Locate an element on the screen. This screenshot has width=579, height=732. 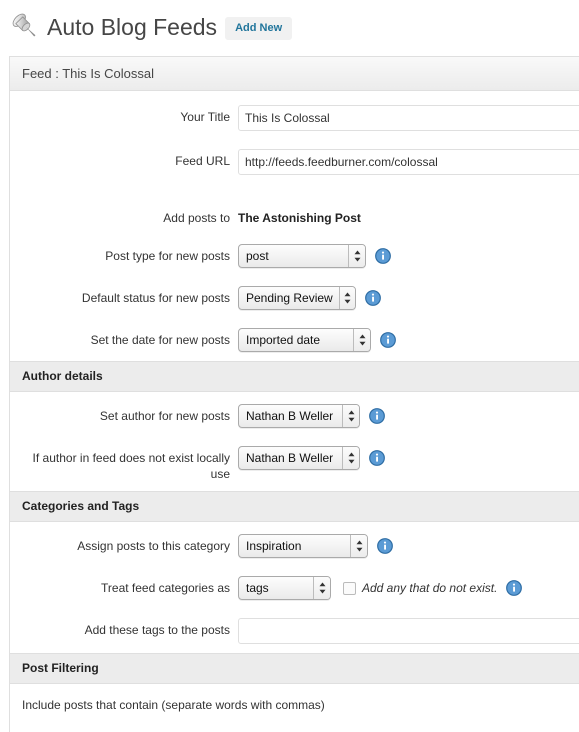
feed-url-input is located at coordinates (408, 162).